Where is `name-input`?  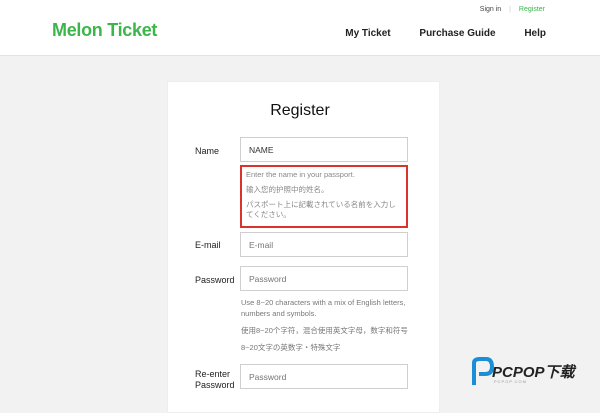
name-input is located at coordinates (324, 149).